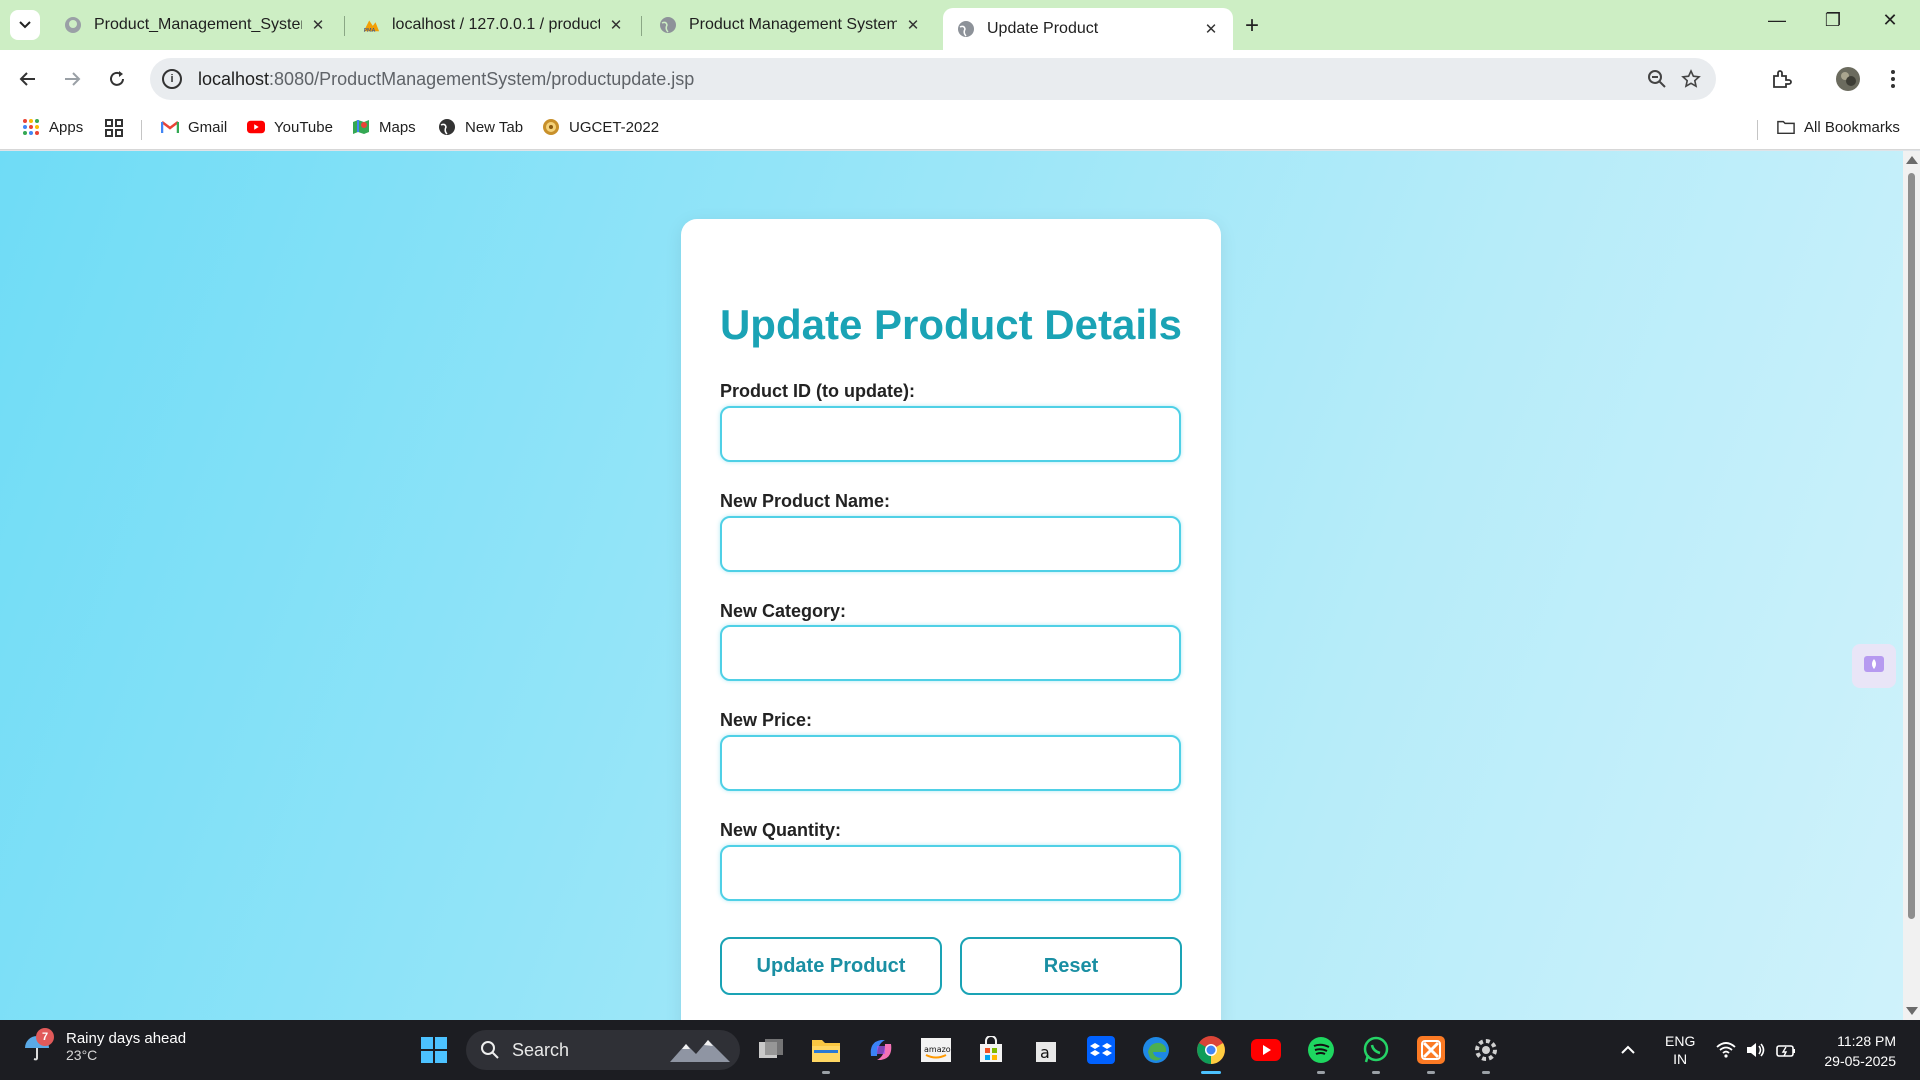 This screenshot has width=1920, height=1080. Describe the element at coordinates (1756, 1050) in the screenshot. I see `volume-icon` at that location.